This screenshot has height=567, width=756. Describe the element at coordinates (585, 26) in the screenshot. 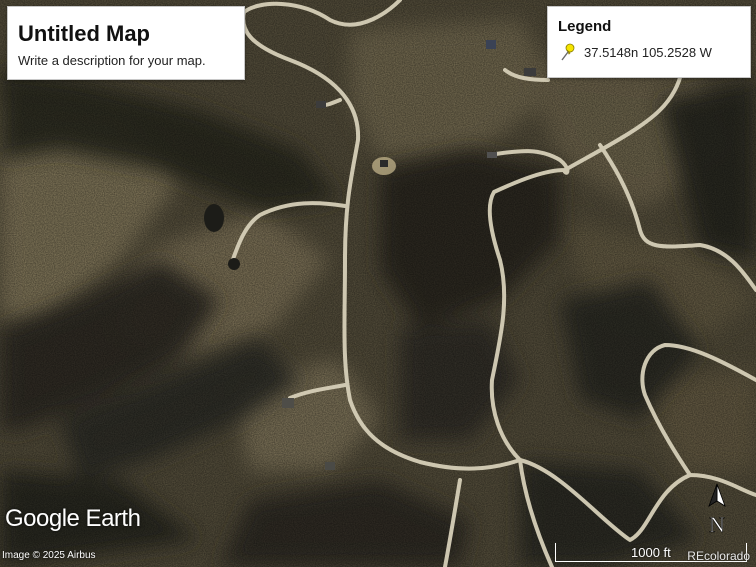

I see `legend-title: Legend` at that location.